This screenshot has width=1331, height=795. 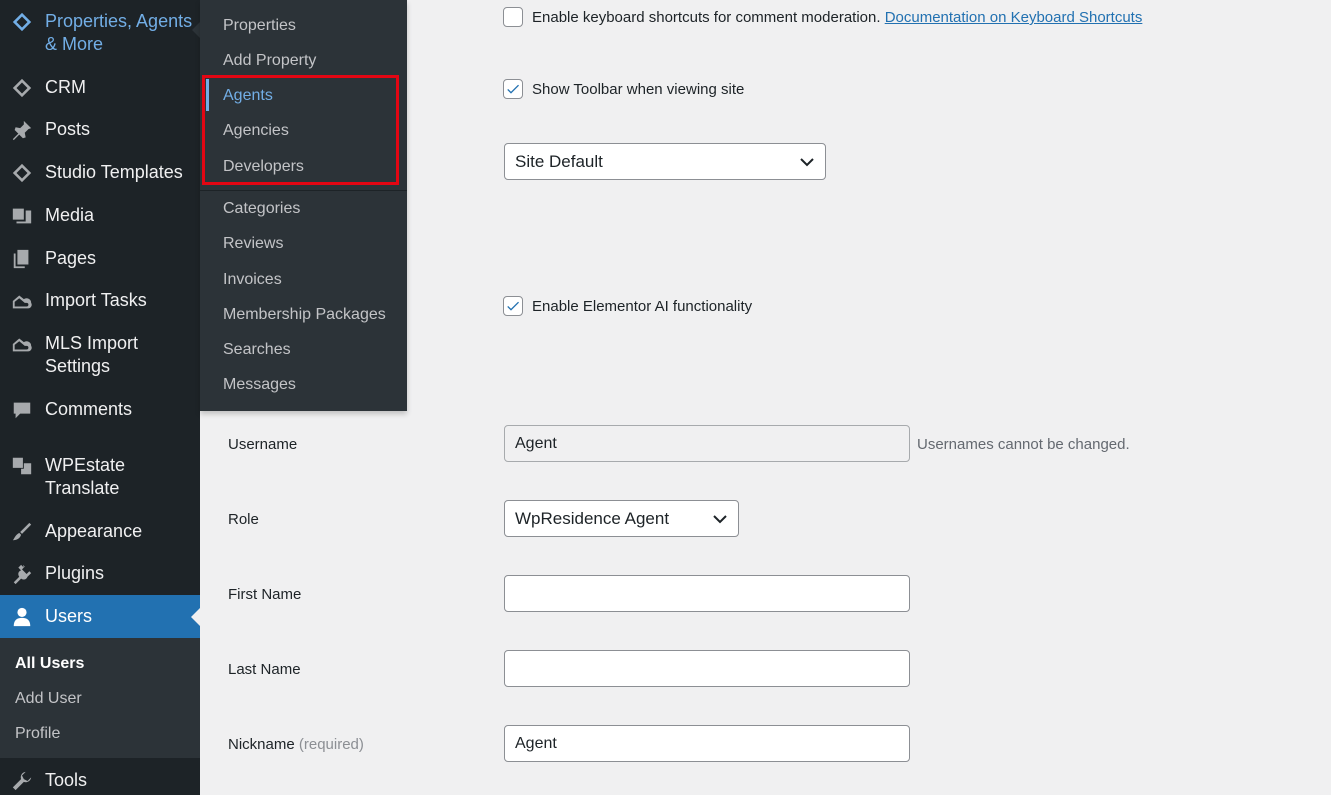 What do you see at coordinates (22, 617) in the screenshot?
I see `user-icon` at bounding box center [22, 617].